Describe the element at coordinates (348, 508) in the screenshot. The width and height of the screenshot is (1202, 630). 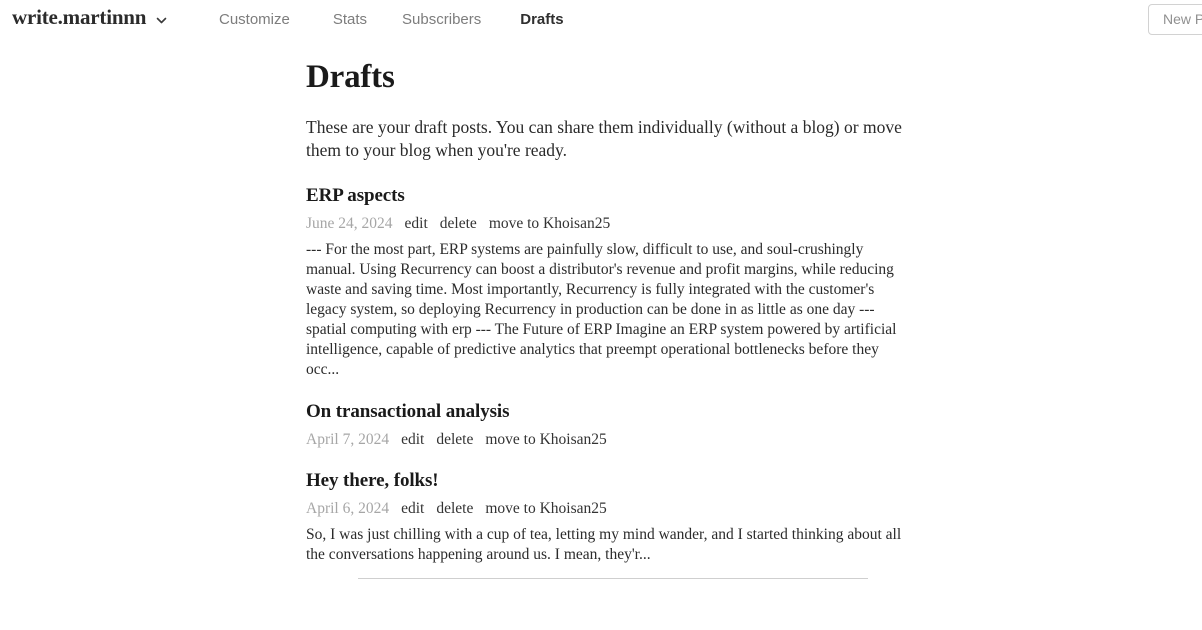
I see `draft-date: April 6, 2024` at that location.